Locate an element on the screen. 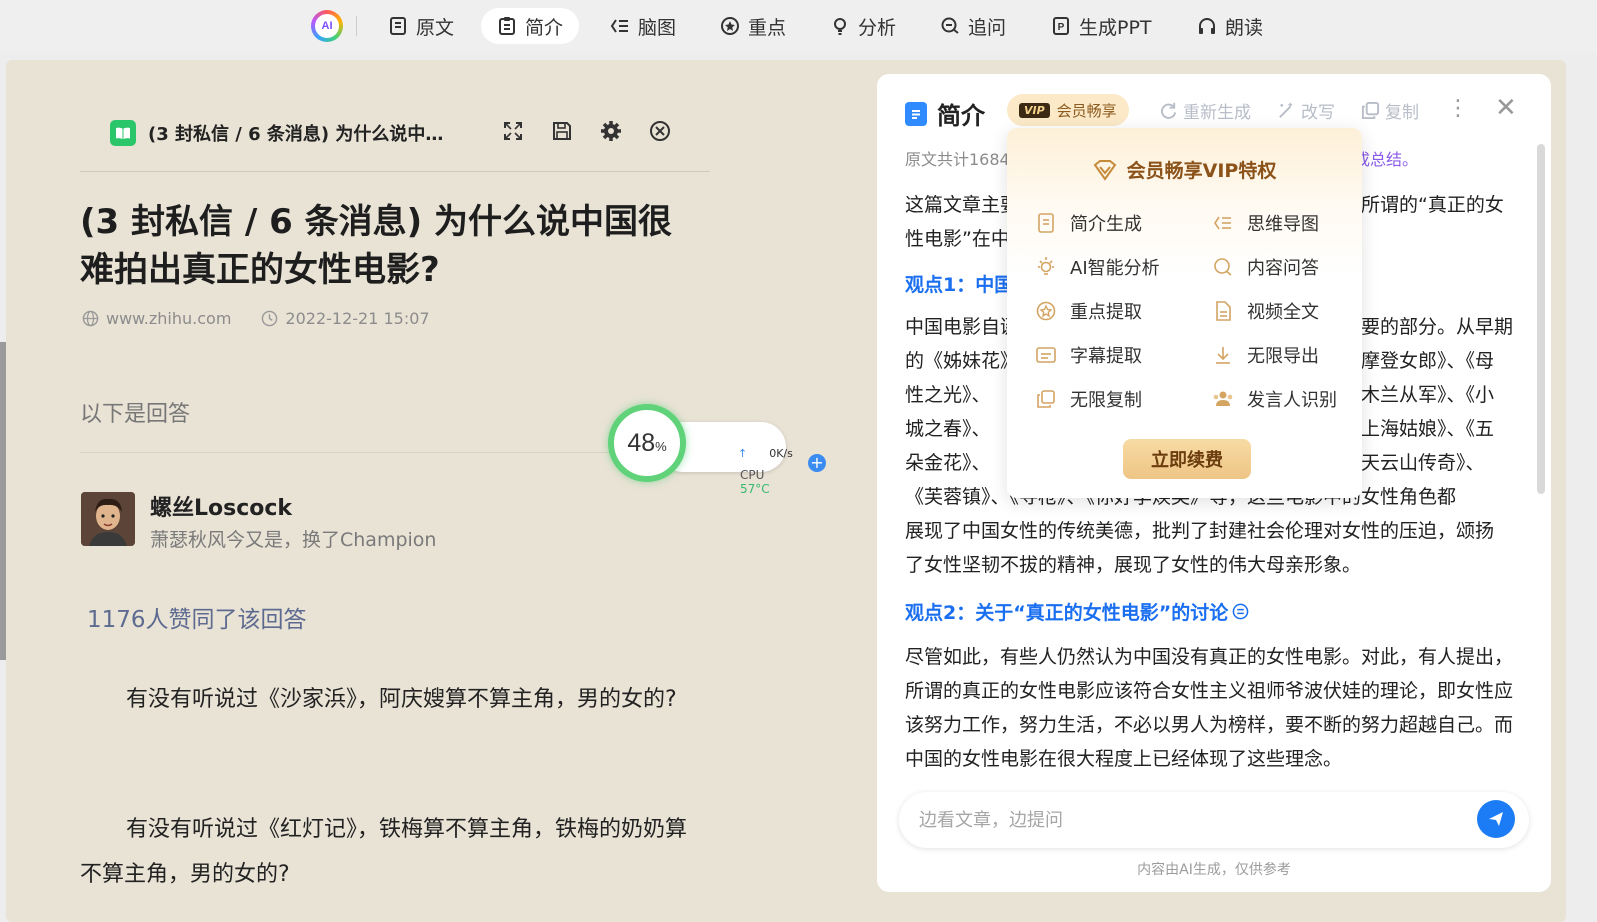 Image resolution: width=1597 pixels, height=922 pixels. reader-scroll-indicator is located at coordinates (3, 501).